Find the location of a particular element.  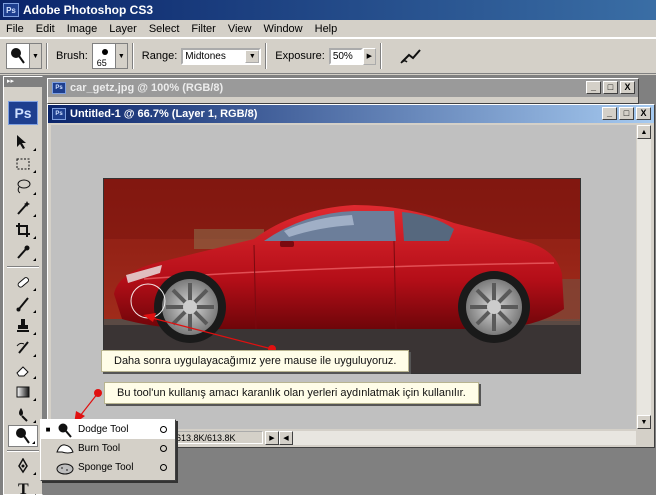

sponge-tool-icon is located at coordinates (65, 468).